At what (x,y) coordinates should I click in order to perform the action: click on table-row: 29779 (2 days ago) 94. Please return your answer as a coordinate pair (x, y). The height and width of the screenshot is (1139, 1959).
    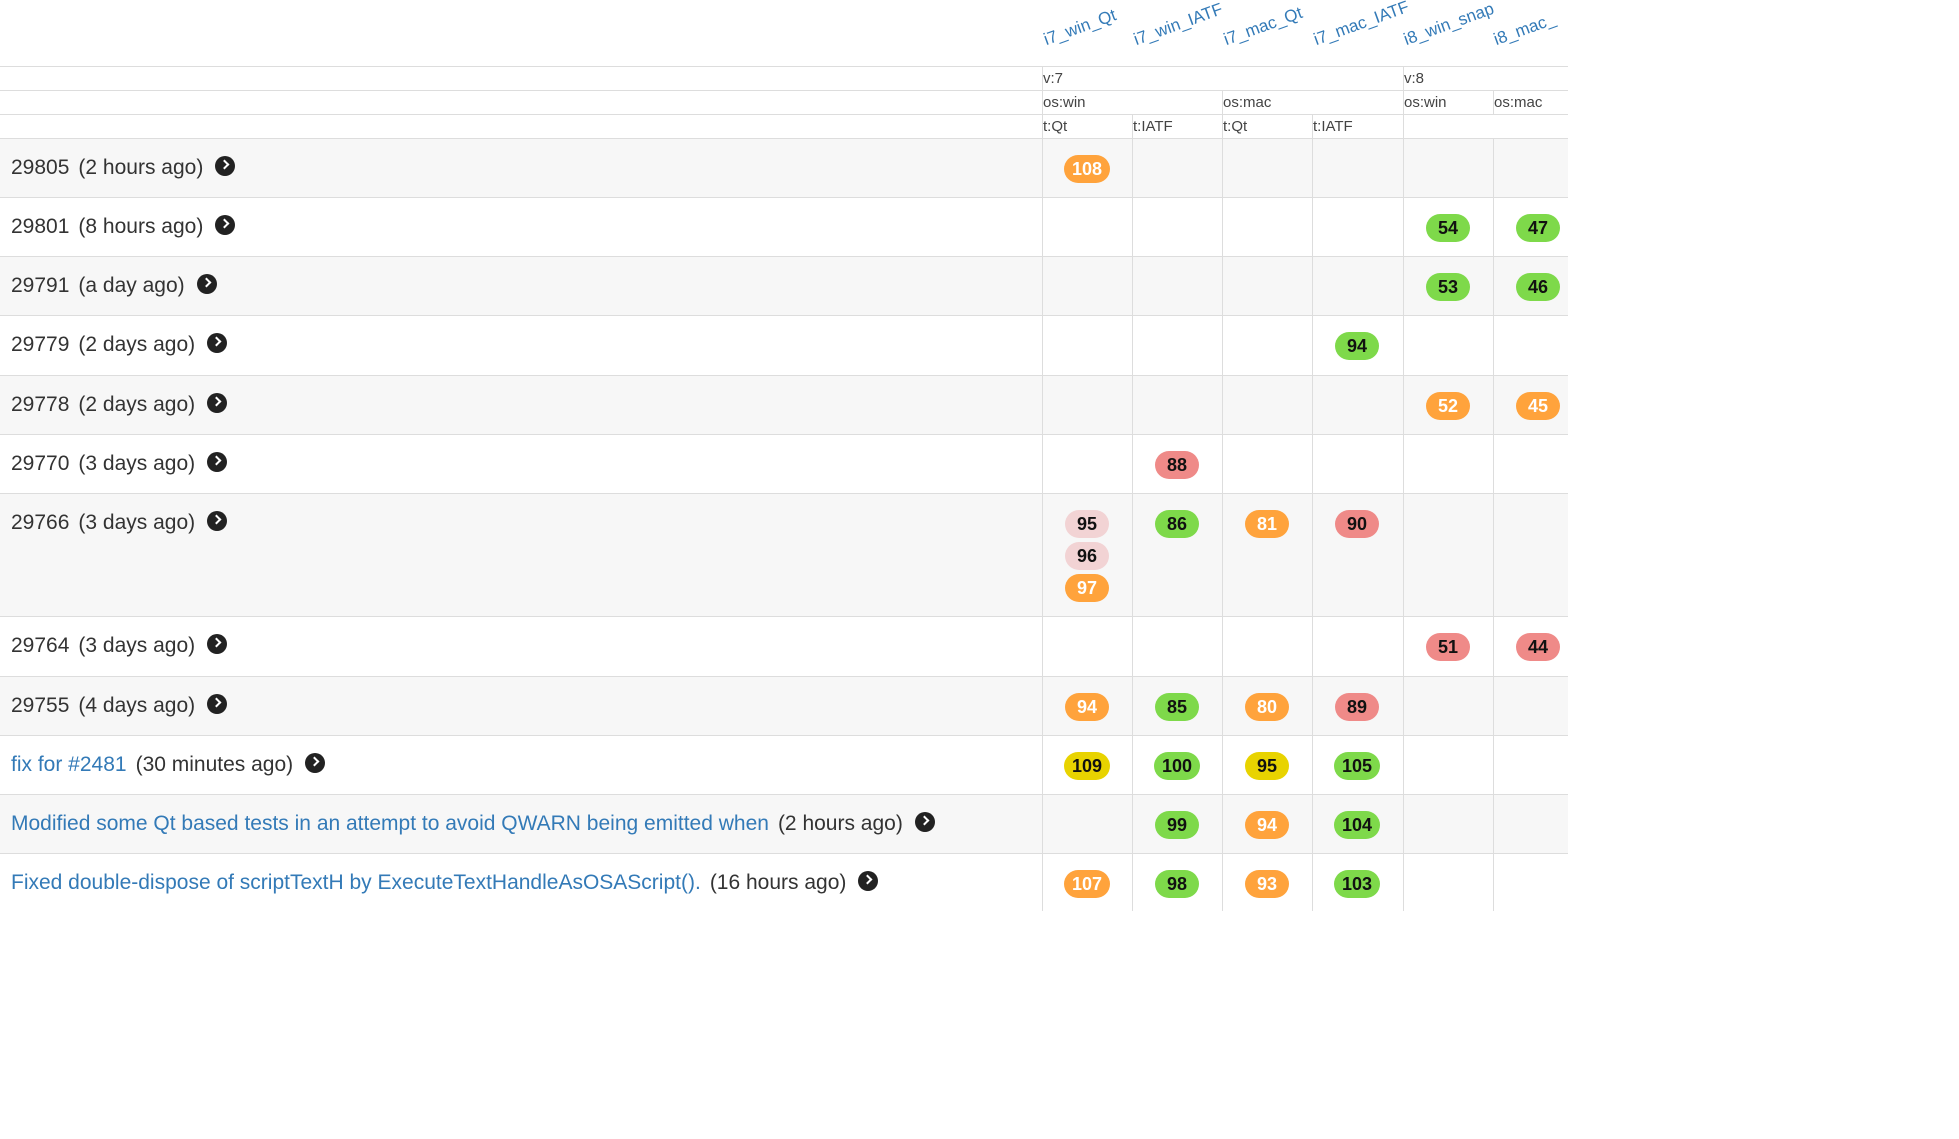
    Looking at the image, I should click on (784, 345).